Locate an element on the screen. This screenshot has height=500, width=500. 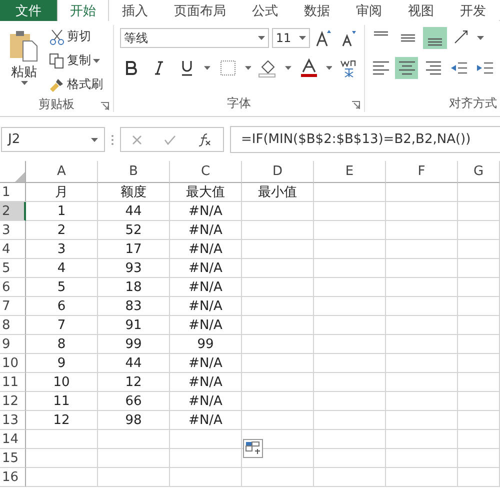
column-header: A is located at coordinates (62, 172).